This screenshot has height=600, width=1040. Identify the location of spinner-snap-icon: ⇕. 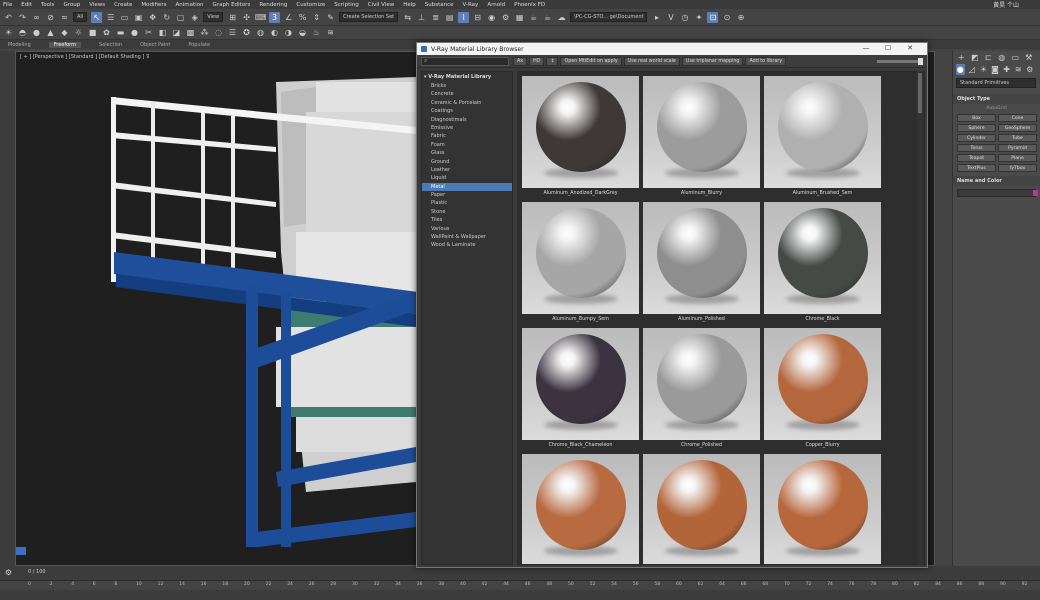
(316, 17).